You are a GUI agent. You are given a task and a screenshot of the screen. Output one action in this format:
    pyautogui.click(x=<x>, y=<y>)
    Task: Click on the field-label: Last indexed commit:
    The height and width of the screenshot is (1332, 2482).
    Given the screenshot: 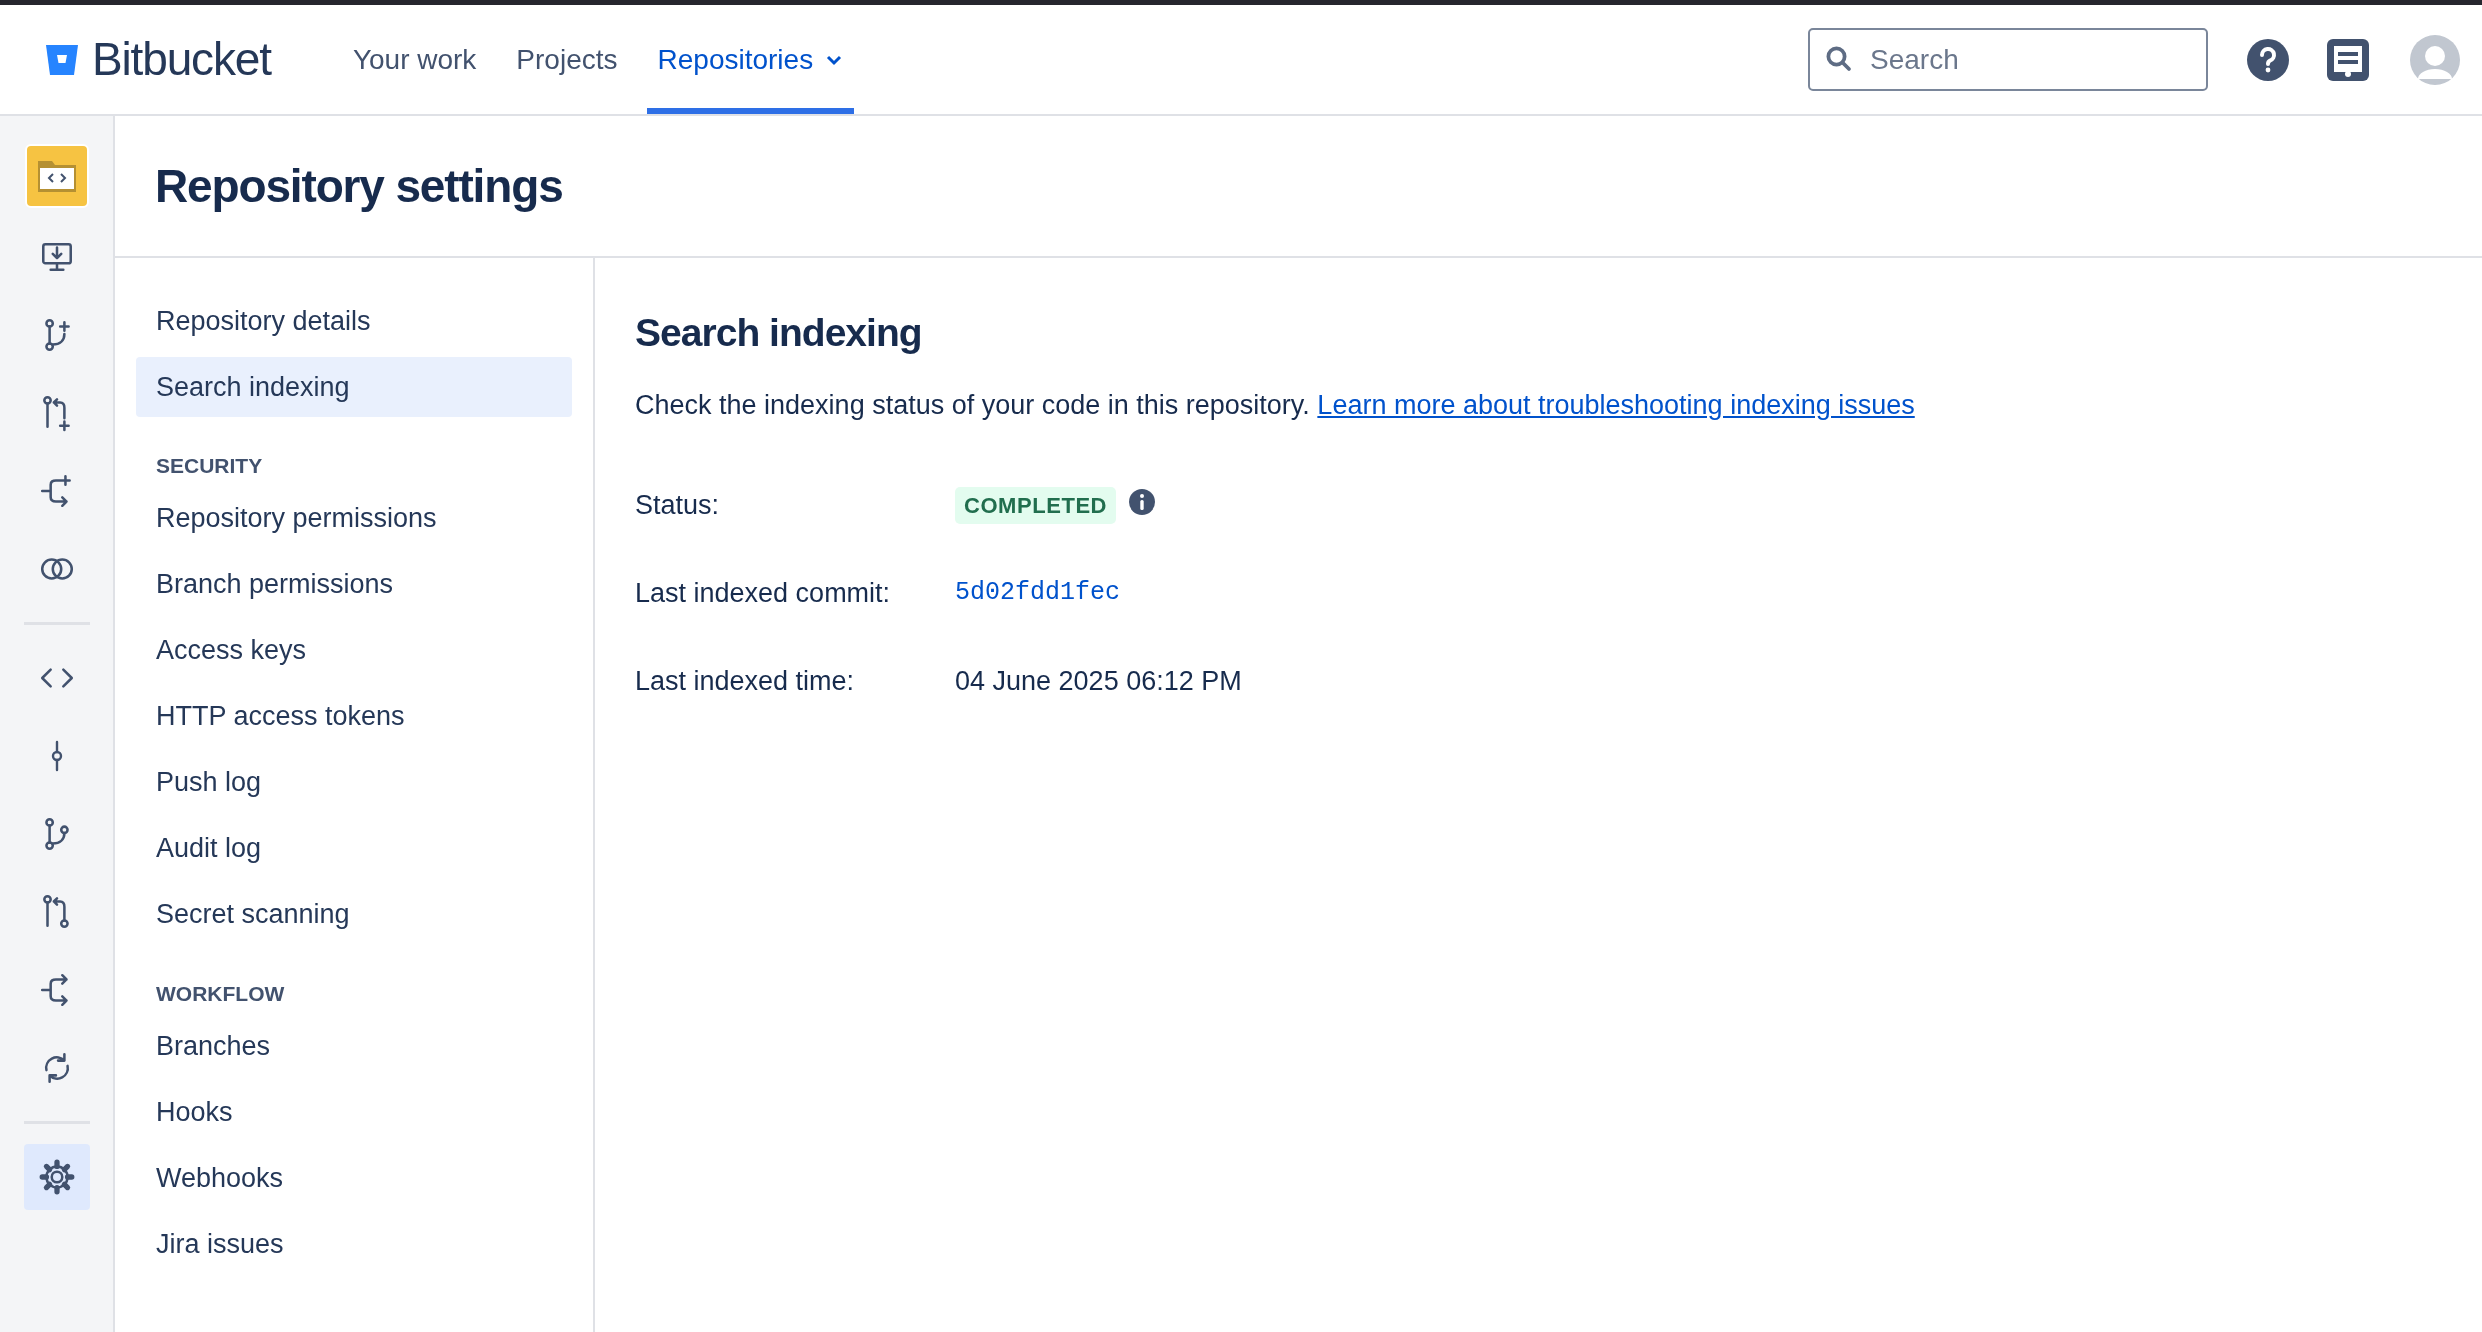 What is the action you would take?
    pyautogui.click(x=763, y=593)
    